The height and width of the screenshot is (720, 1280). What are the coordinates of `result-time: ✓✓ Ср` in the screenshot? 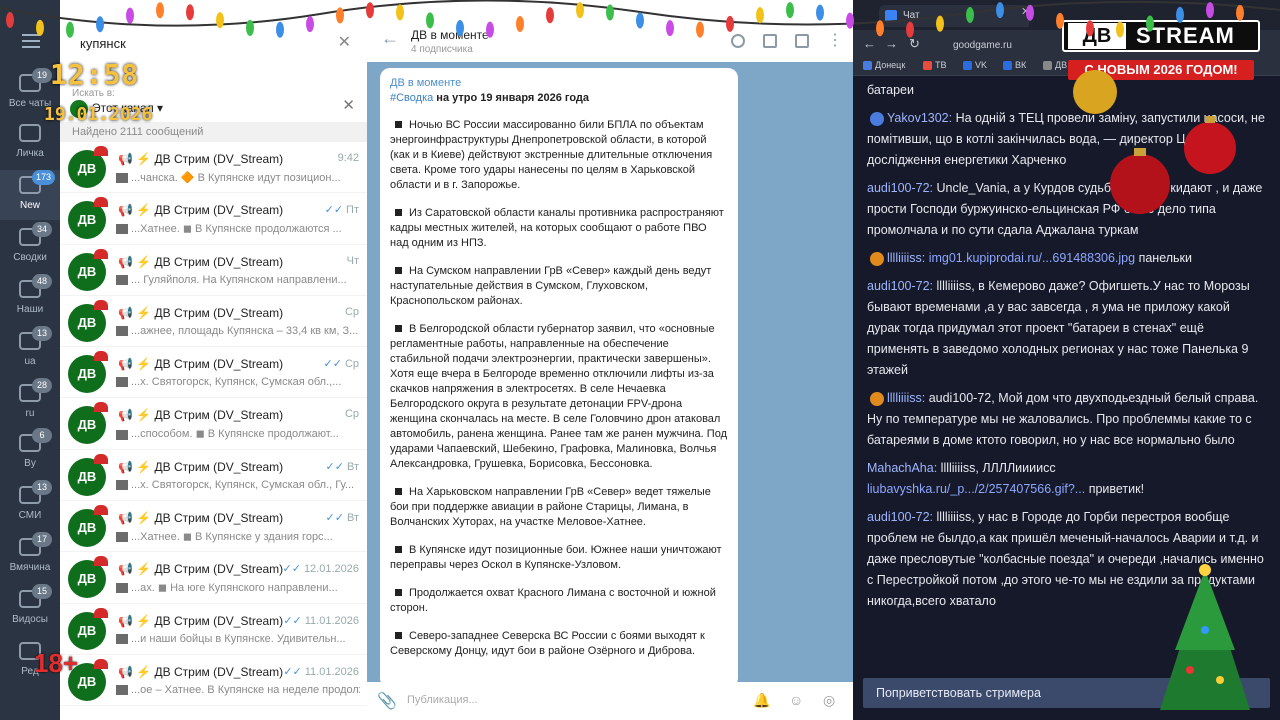 It's located at (342, 363).